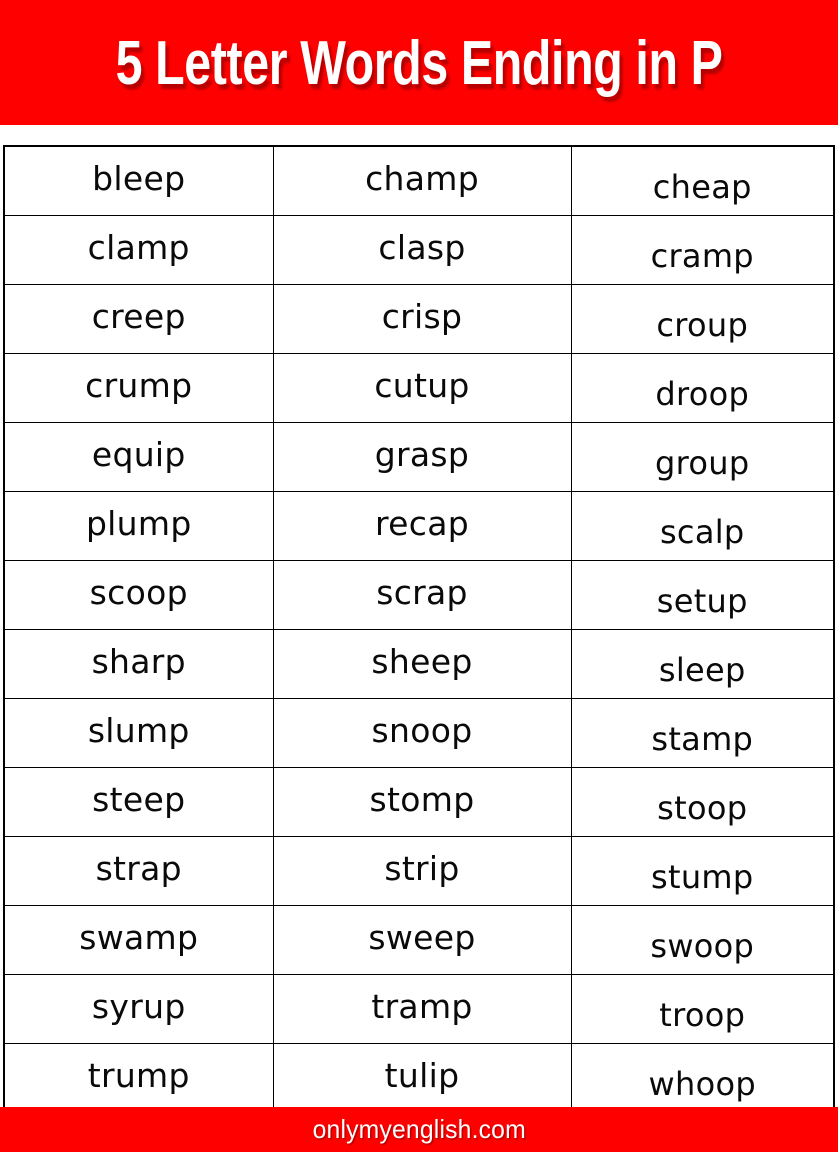 The height and width of the screenshot is (1152, 838). What do you see at coordinates (138, 661) in the screenshot?
I see `word-text: sharp` at bounding box center [138, 661].